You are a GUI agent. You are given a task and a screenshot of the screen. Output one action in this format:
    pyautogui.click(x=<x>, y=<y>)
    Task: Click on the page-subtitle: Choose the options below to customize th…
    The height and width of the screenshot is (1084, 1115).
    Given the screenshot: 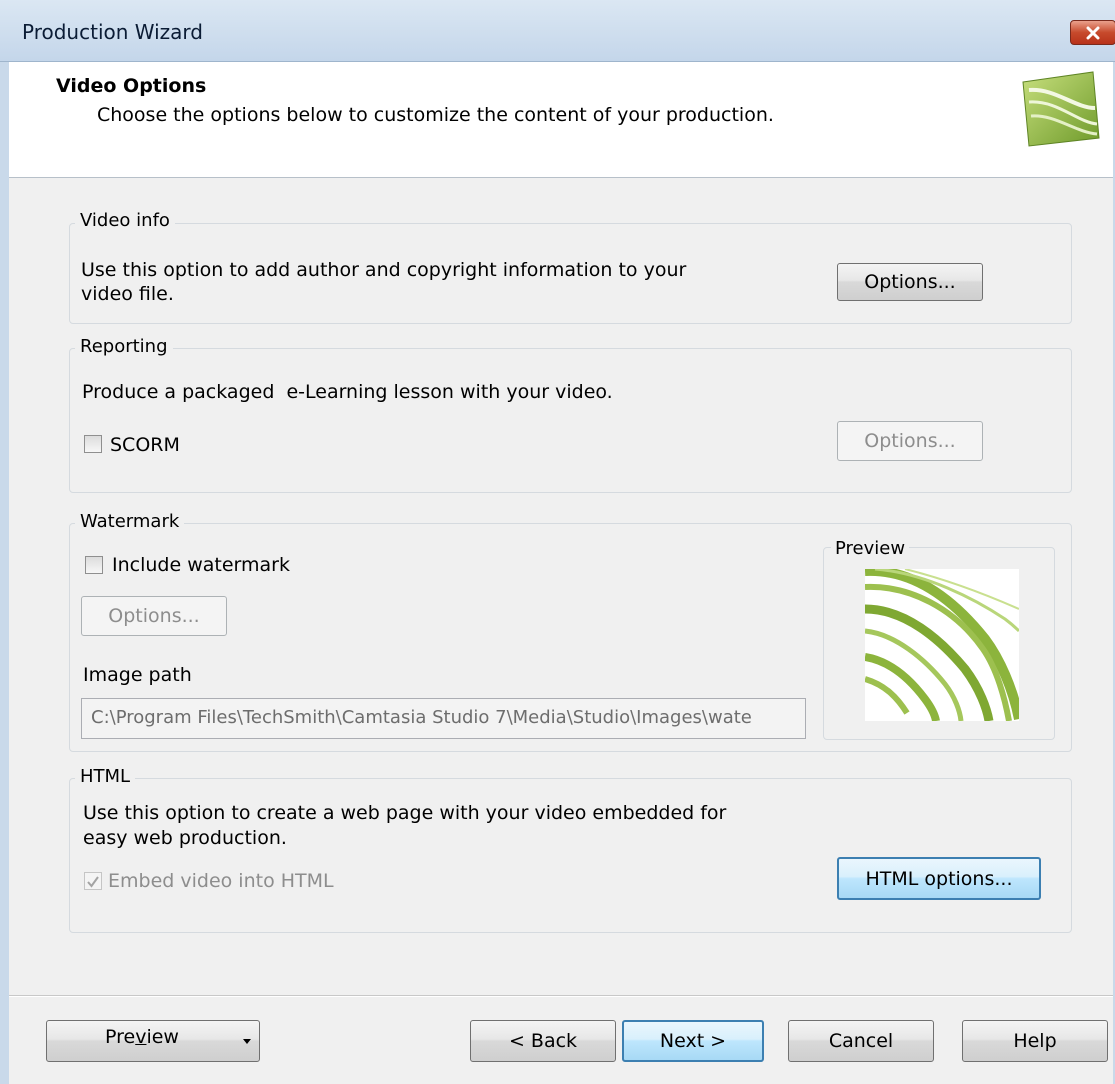 What is the action you would take?
    pyautogui.click(x=435, y=115)
    